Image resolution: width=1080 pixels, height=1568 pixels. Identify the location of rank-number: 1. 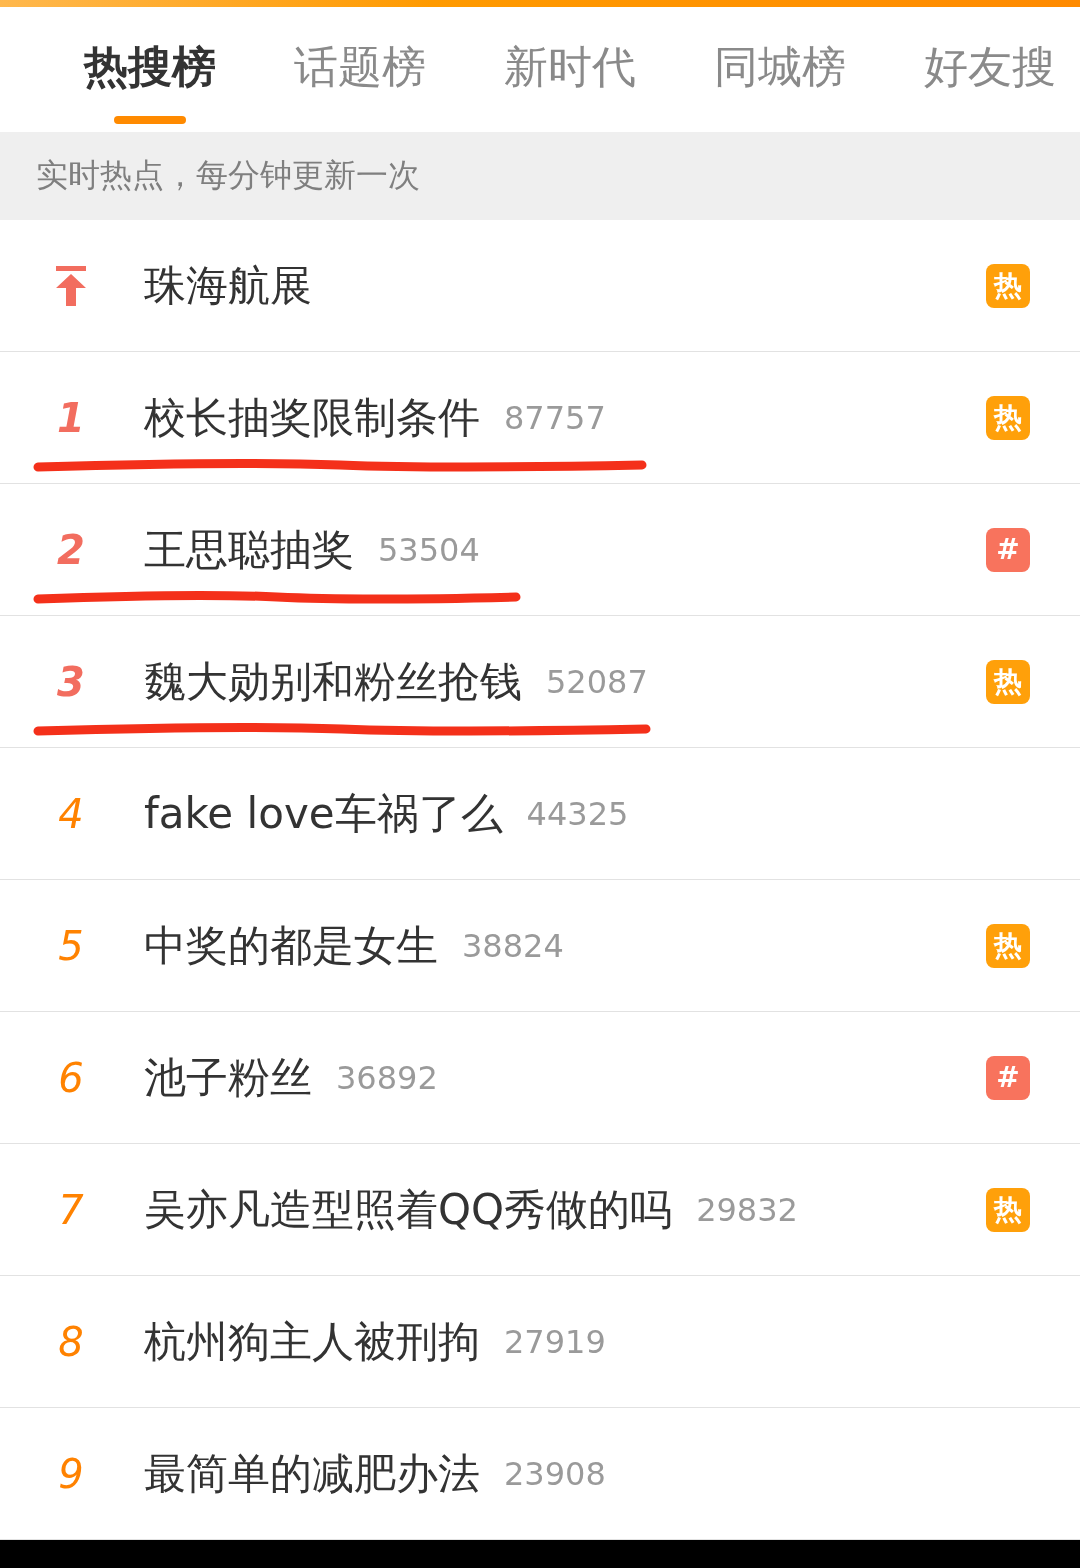
(71, 417).